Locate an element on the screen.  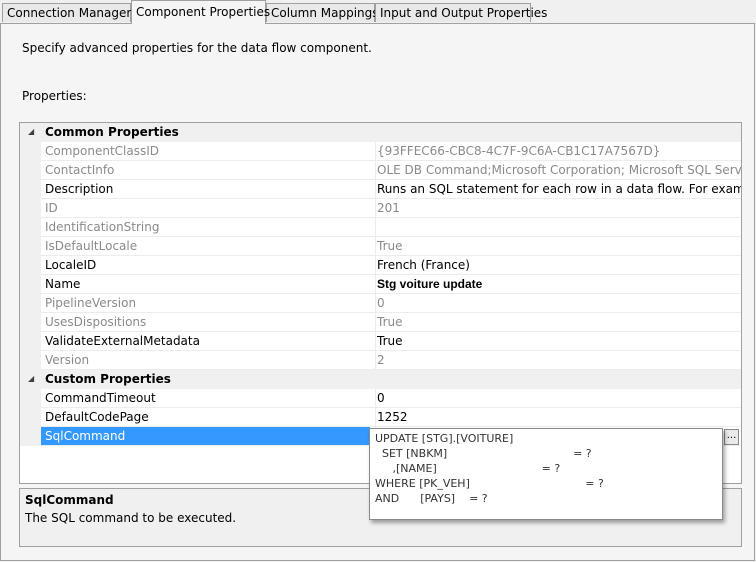
tab-column-mappings: Column Mappings is located at coordinates (322, 12).